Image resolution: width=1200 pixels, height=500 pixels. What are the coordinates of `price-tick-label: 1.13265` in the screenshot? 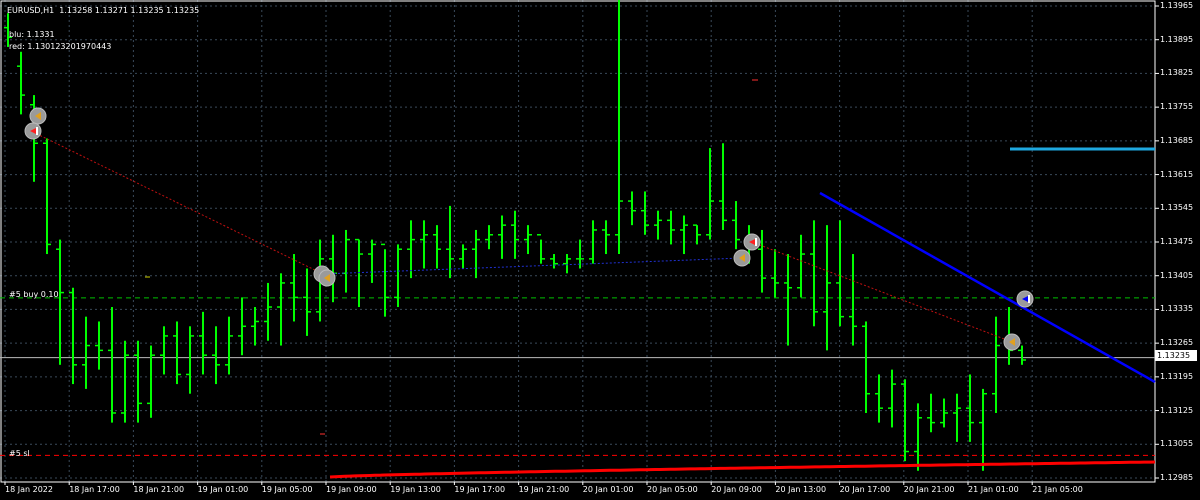 It's located at (1177, 343).